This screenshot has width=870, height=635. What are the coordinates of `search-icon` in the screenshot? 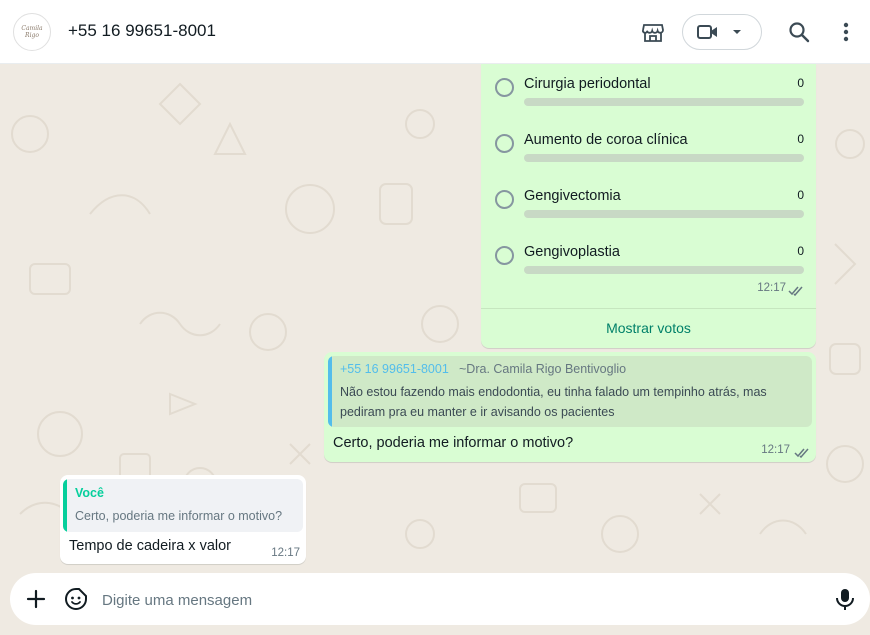 It's located at (799, 32).